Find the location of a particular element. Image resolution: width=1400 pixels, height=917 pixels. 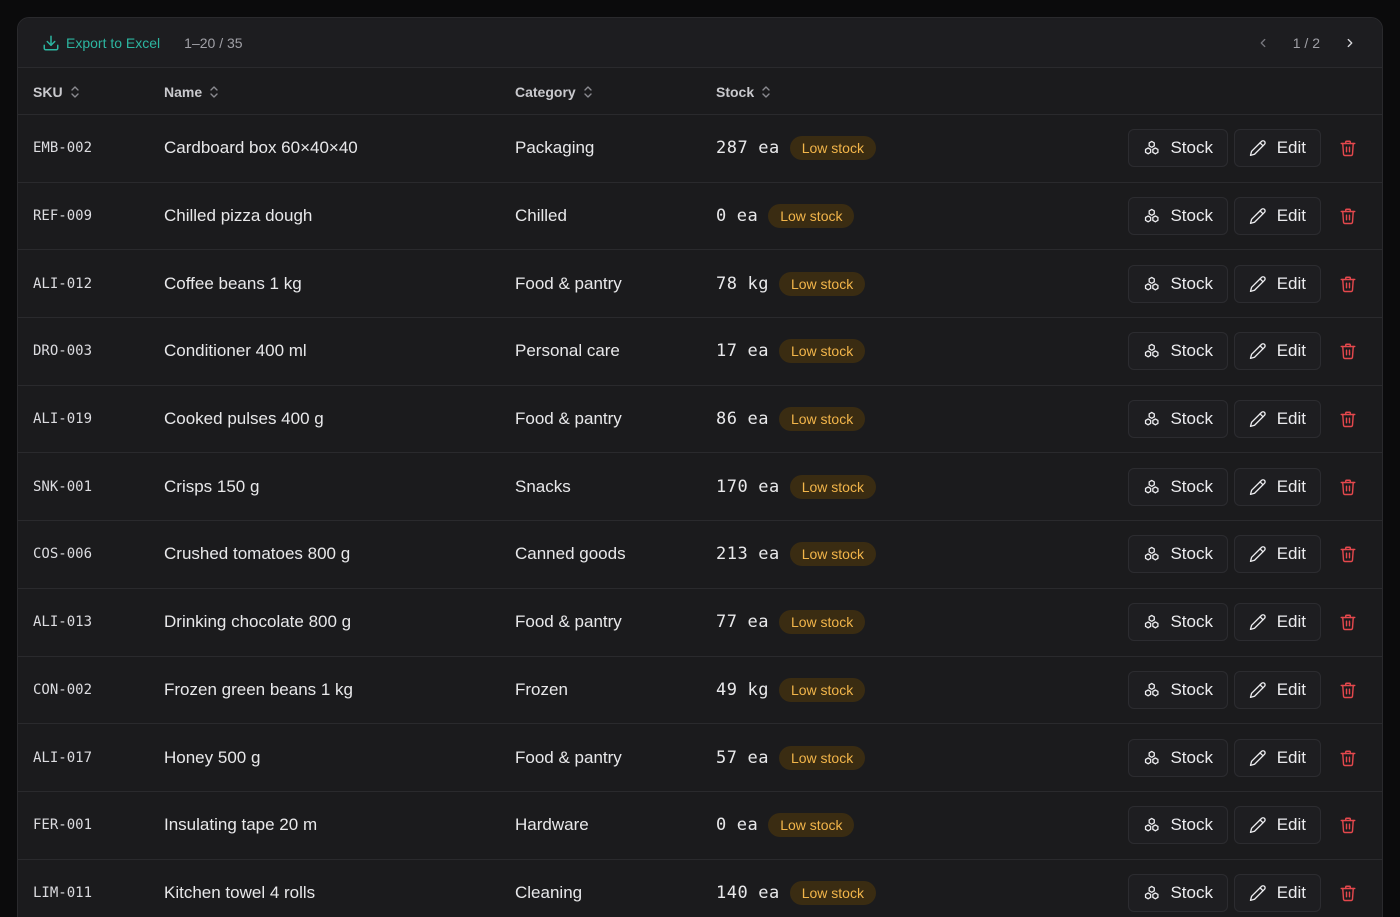

sku-cell: CON-002 is located at coordinates (63, 689).